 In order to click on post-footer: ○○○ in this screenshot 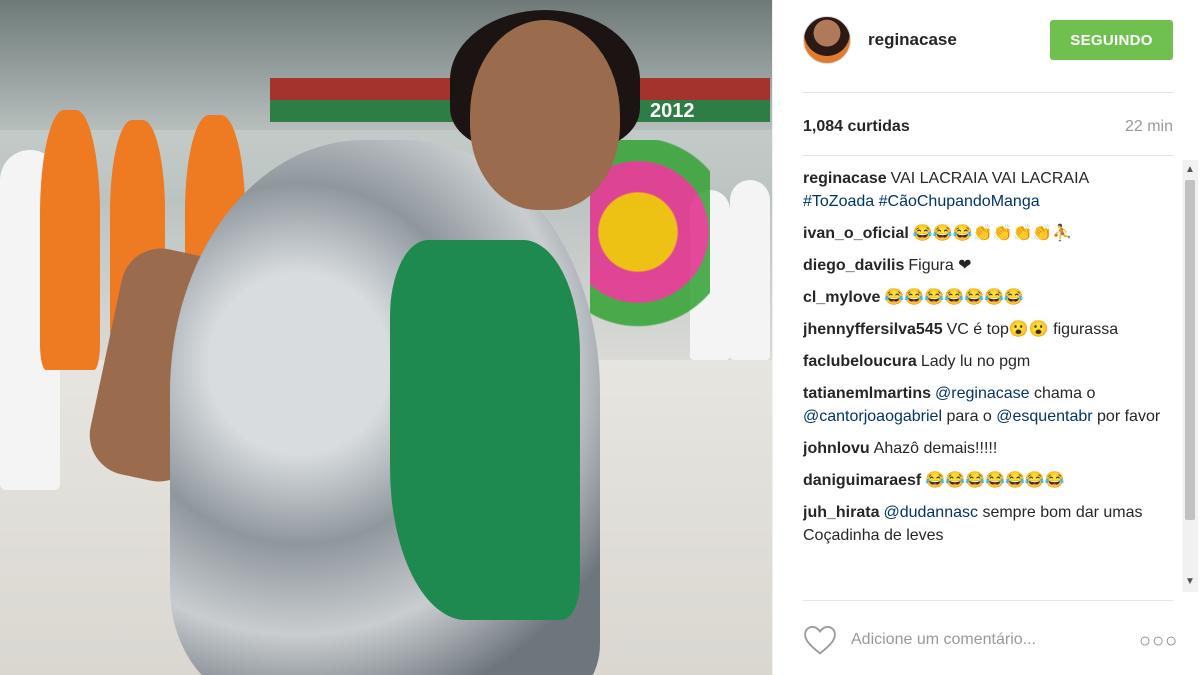, I will do `click(986, 640)`.